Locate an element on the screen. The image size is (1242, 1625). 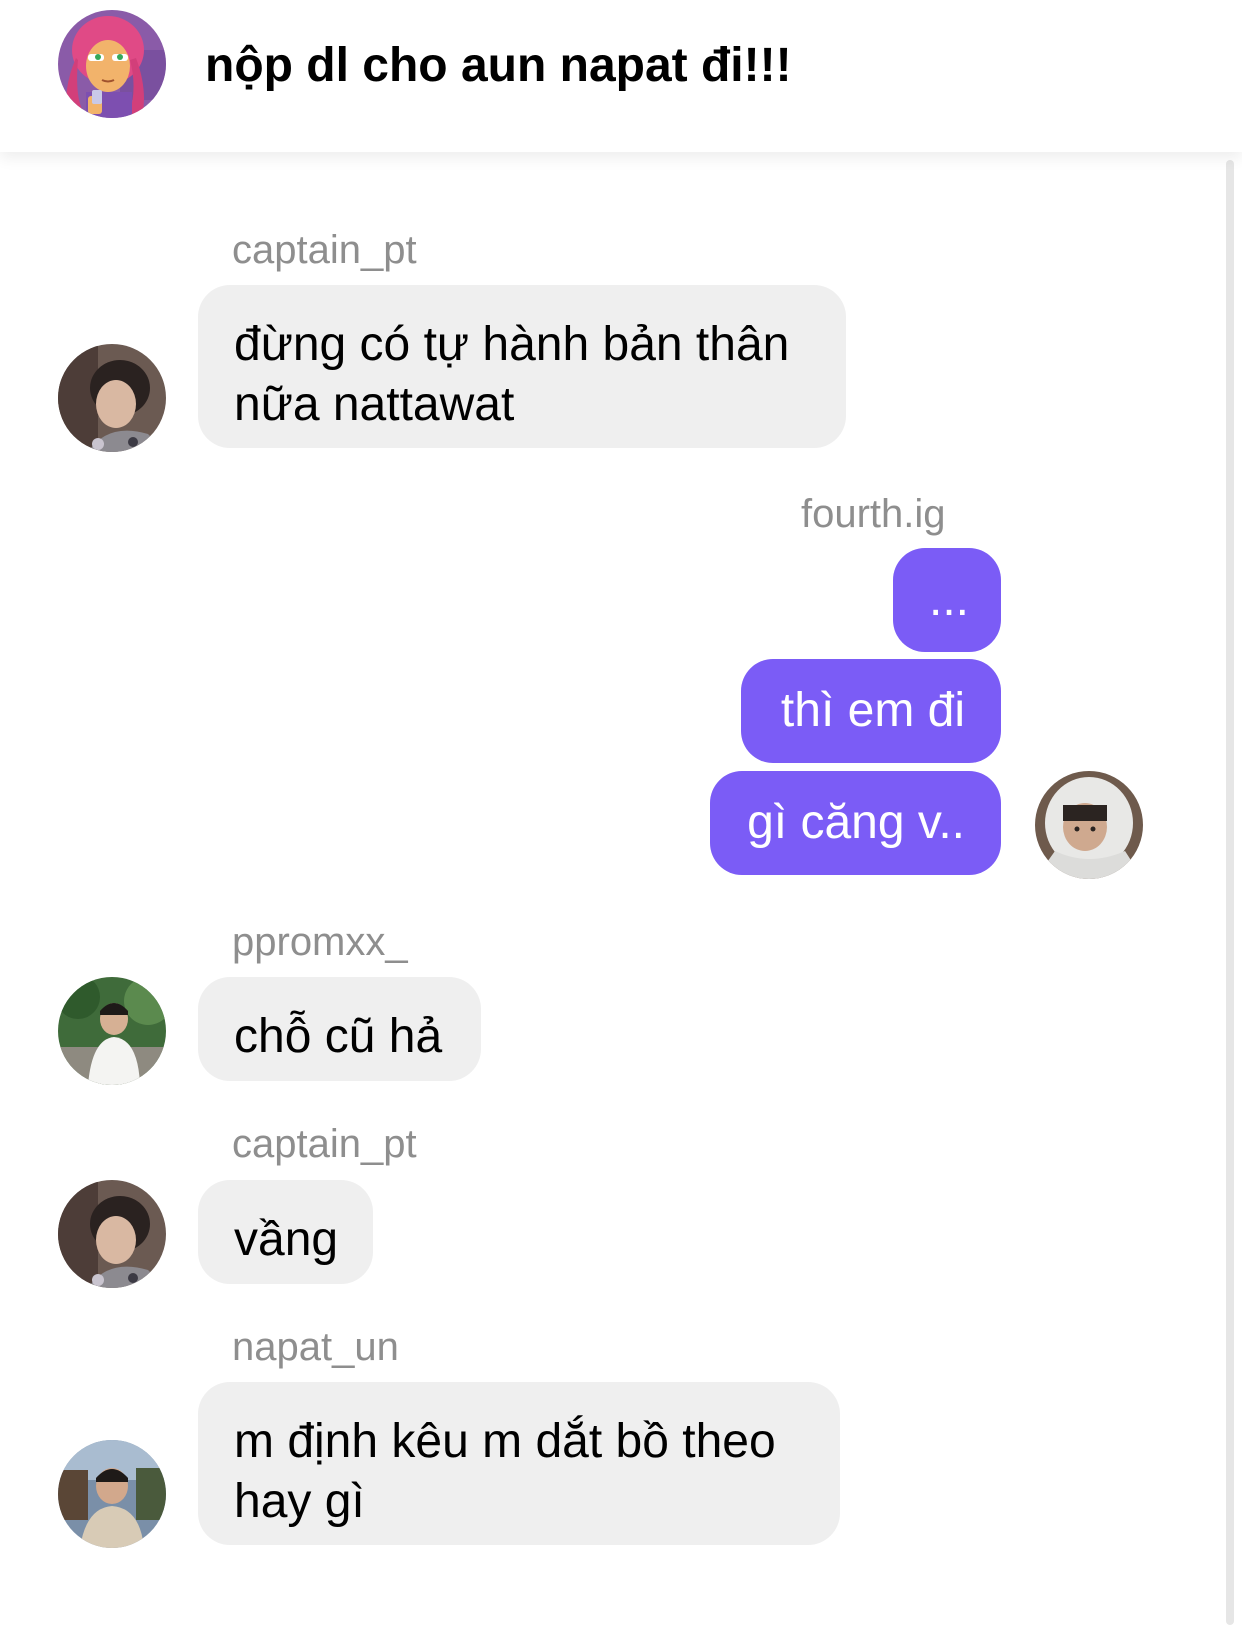
scrollbar is located at coordinates (1230, 892).